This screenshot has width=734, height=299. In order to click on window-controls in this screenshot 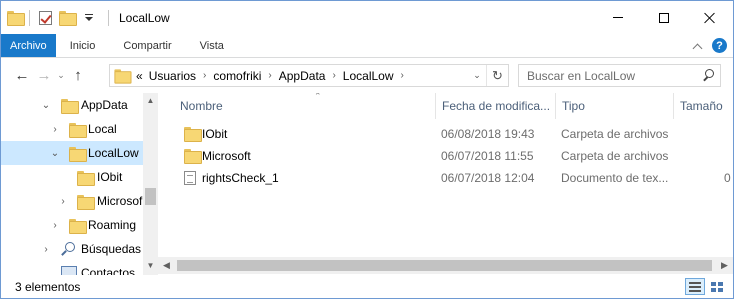, I will do `click(664, 17)`.